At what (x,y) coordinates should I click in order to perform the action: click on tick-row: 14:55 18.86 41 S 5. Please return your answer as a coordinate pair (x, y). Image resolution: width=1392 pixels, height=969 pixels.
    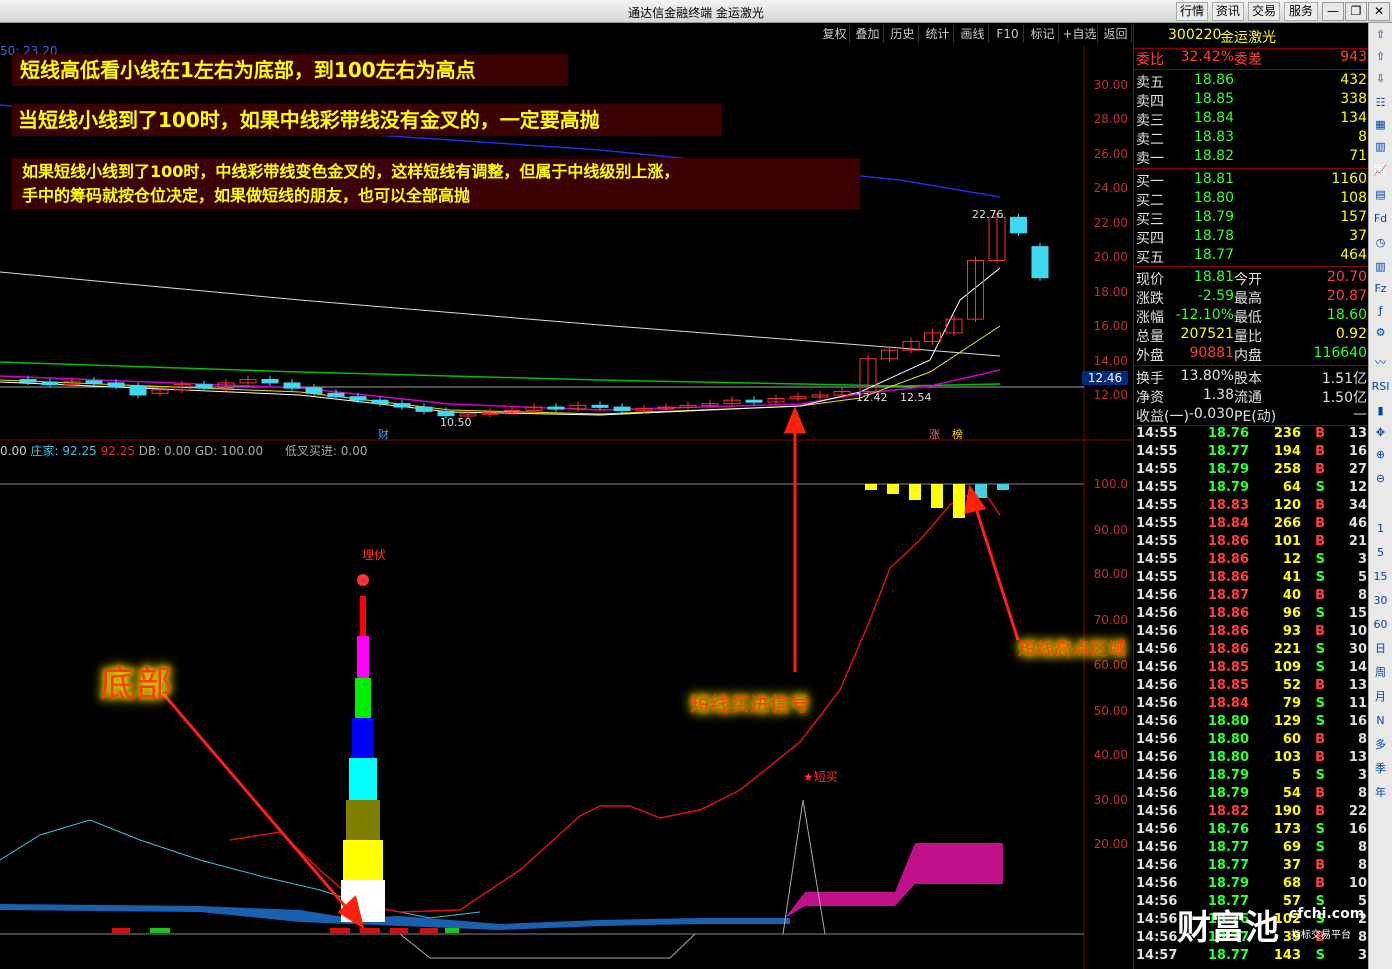
    Looking at the image, I should click on (1251, 579).